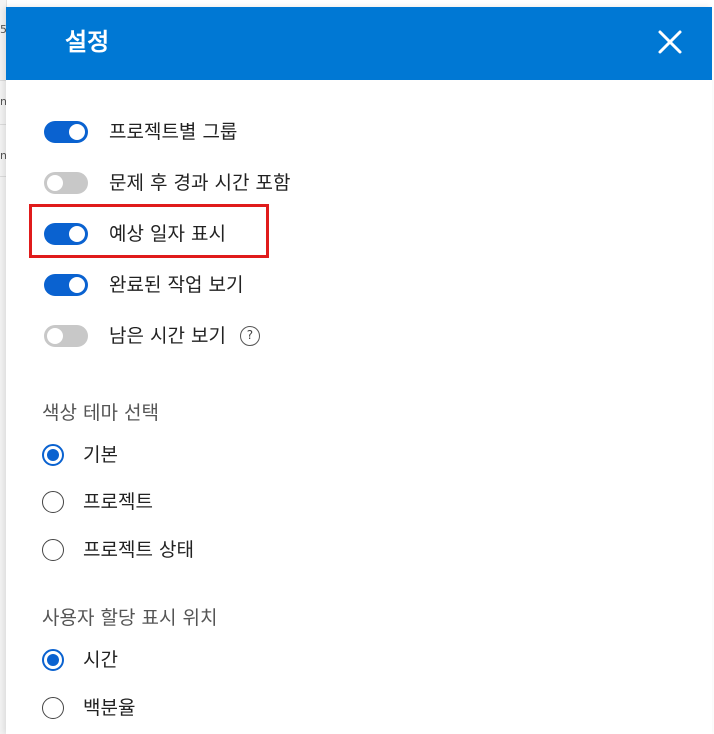 This screenshot has width=714, height=734. I want to click on toggle-show-estimated-date, so click(66, 234).